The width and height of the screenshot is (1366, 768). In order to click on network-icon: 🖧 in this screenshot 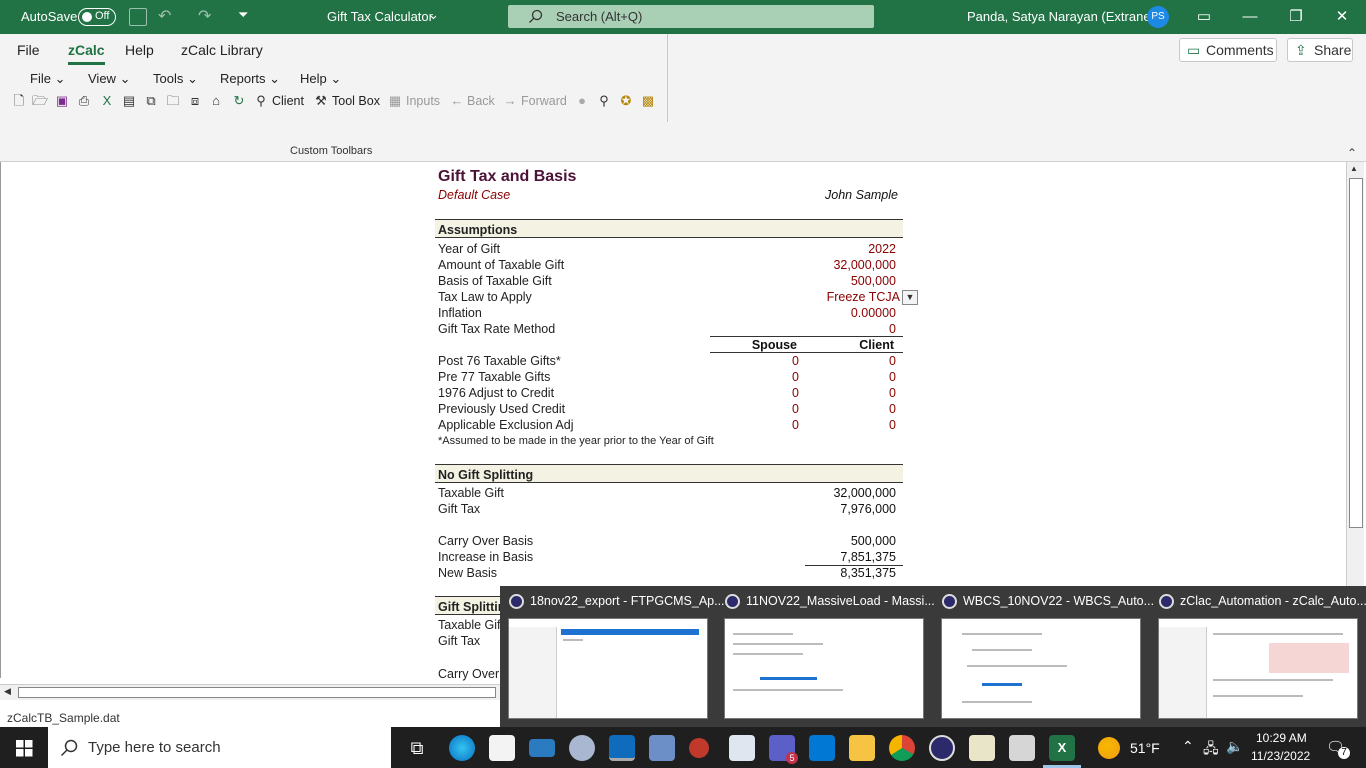, I will do `click(1211, 750)`.